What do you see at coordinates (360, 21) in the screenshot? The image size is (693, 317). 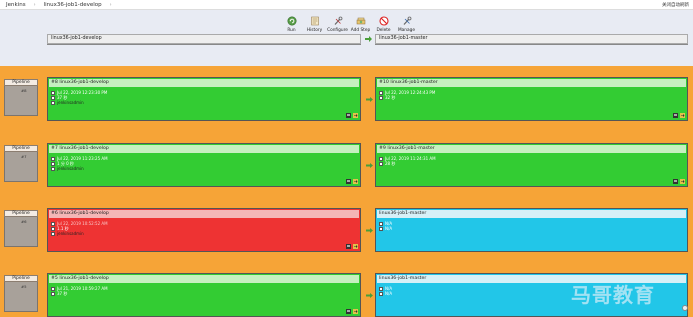 I see `add-step-icon` at bounding box center [360, 21].